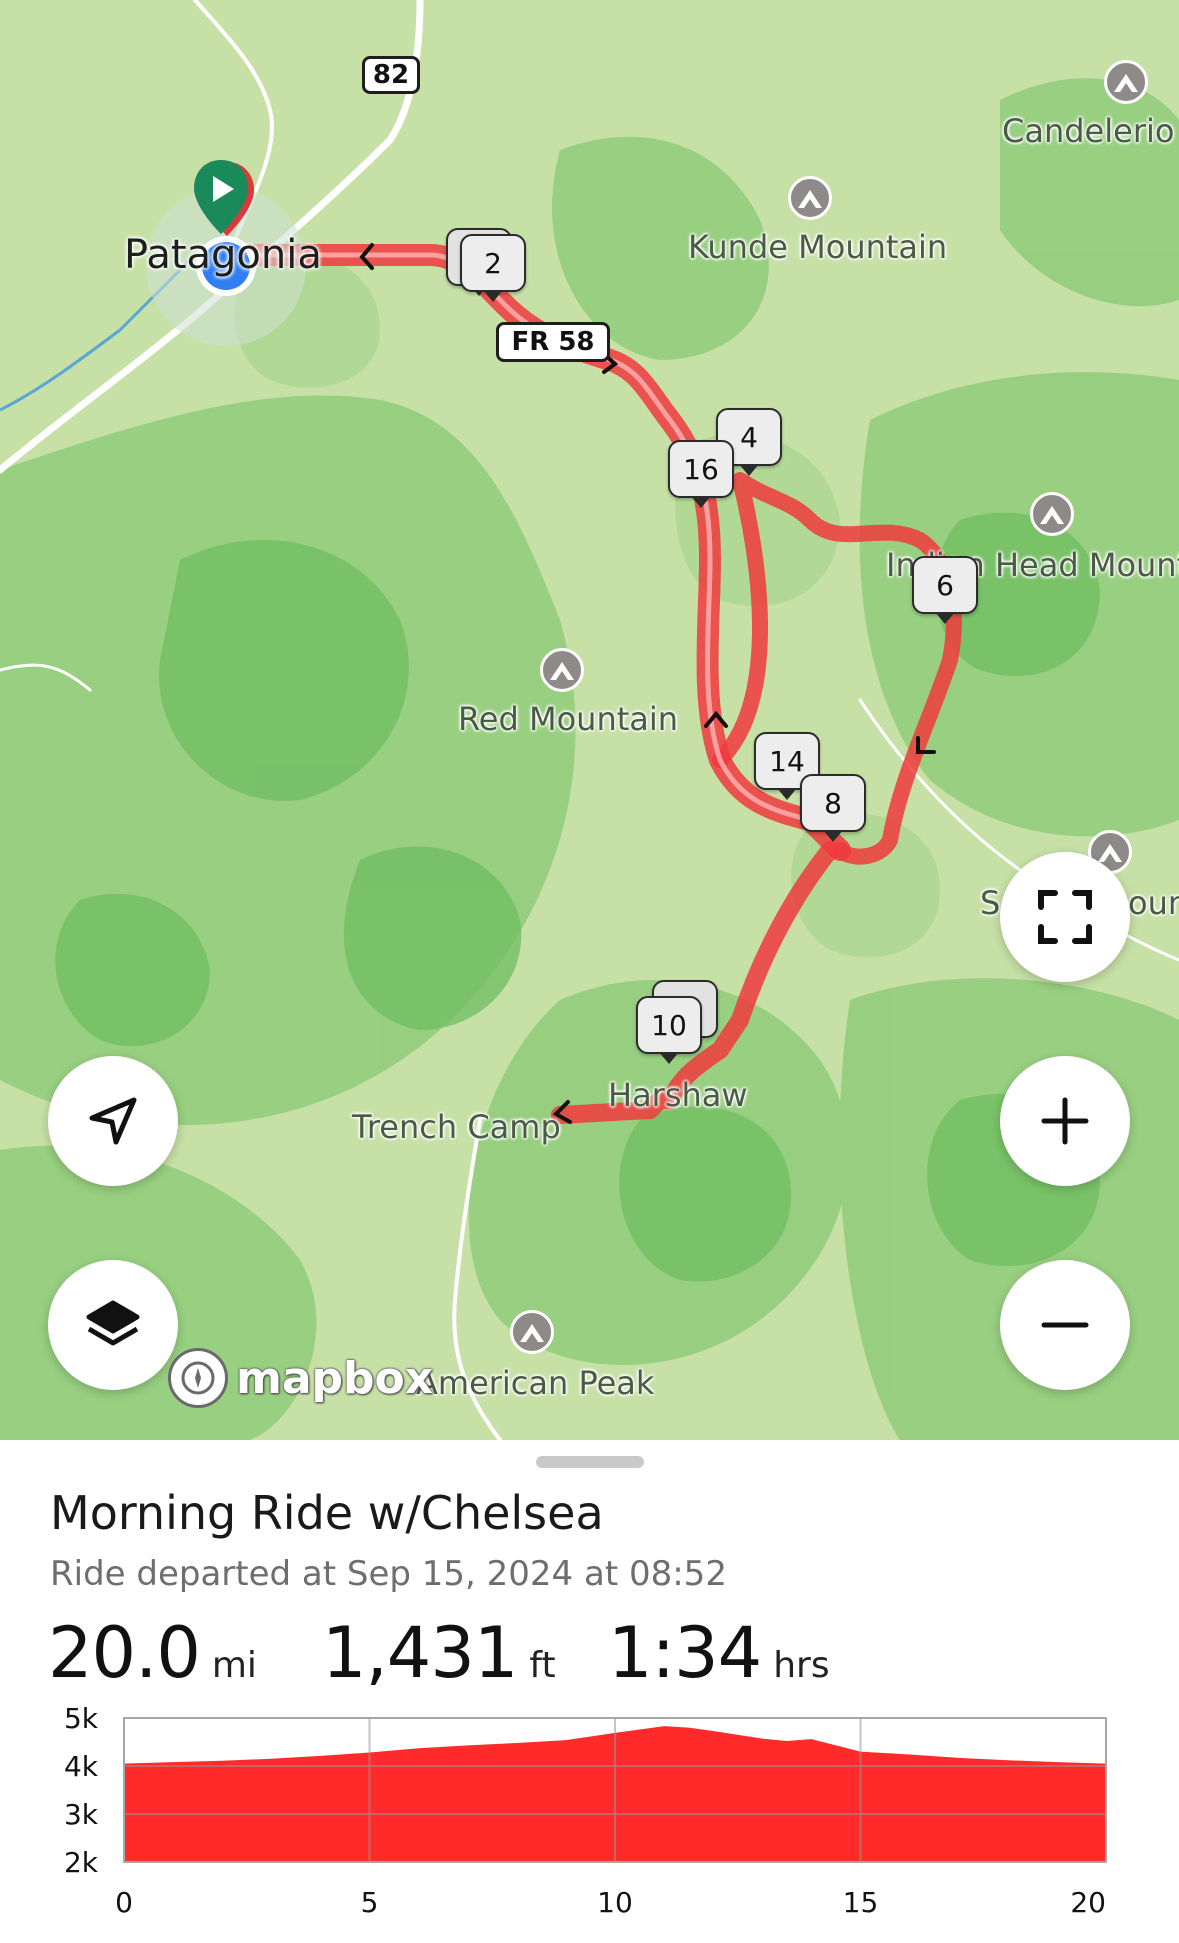  What do you see at coordinates (678, 1095) in the screenshot?
I see `place-label: Harshaw` at bounding box center [678, 1095].